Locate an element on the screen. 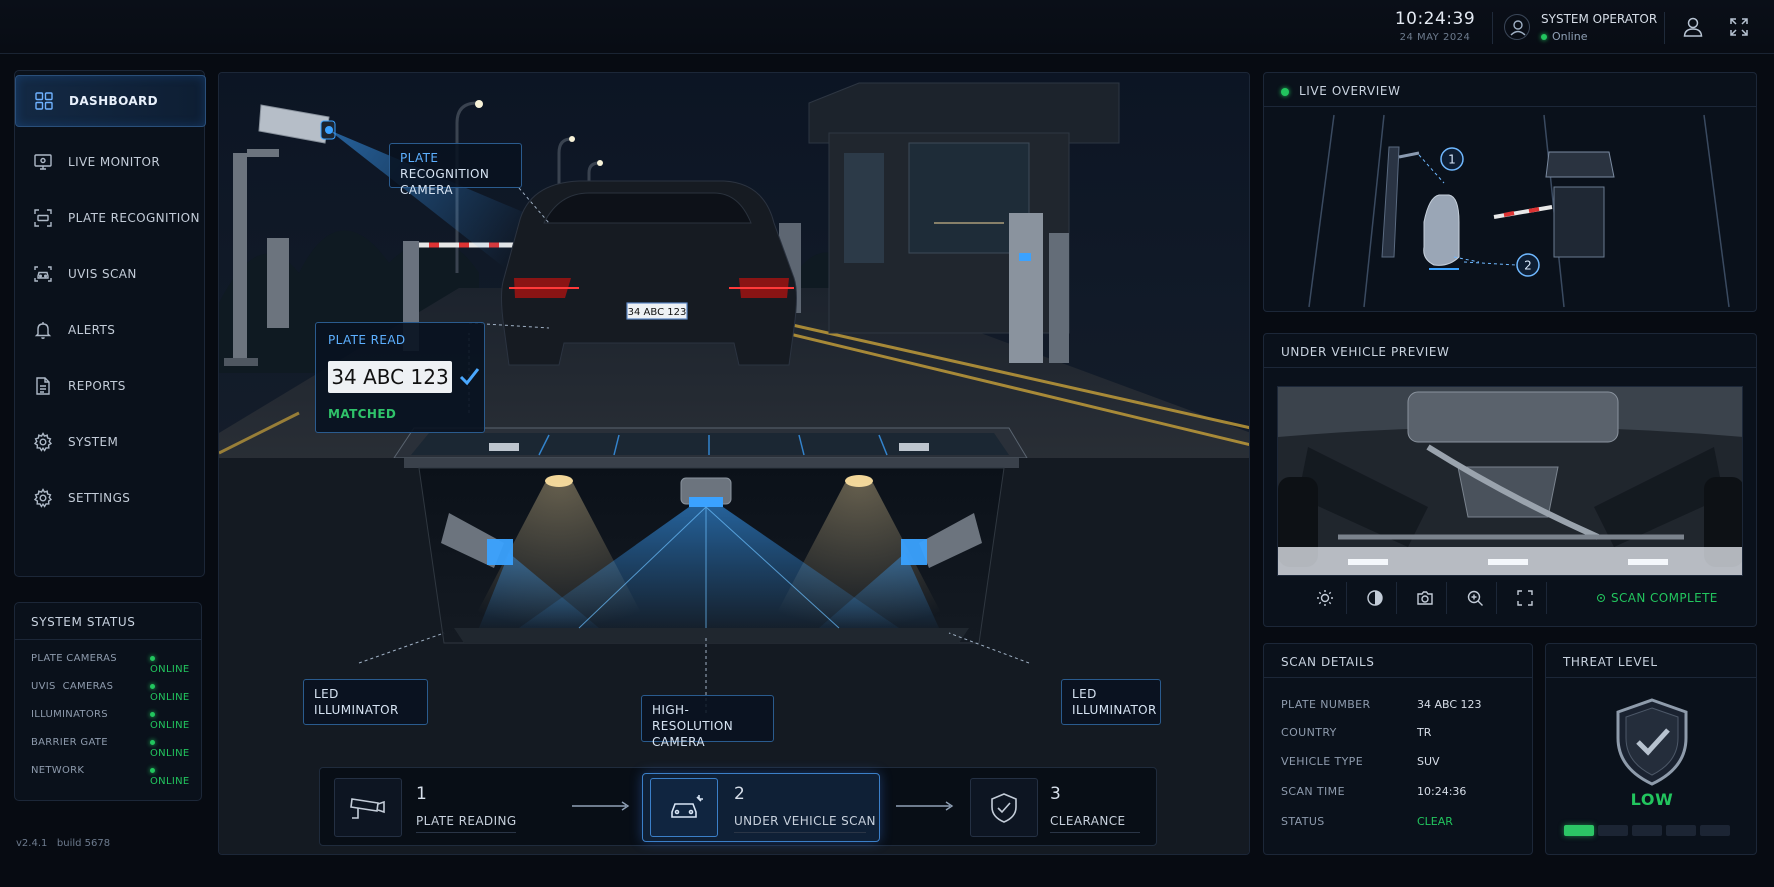 Image resolution: width=1774 pixels, height=887 pixels. sidebar-item-system: SYSTEM is located at coordinates (110, 442).